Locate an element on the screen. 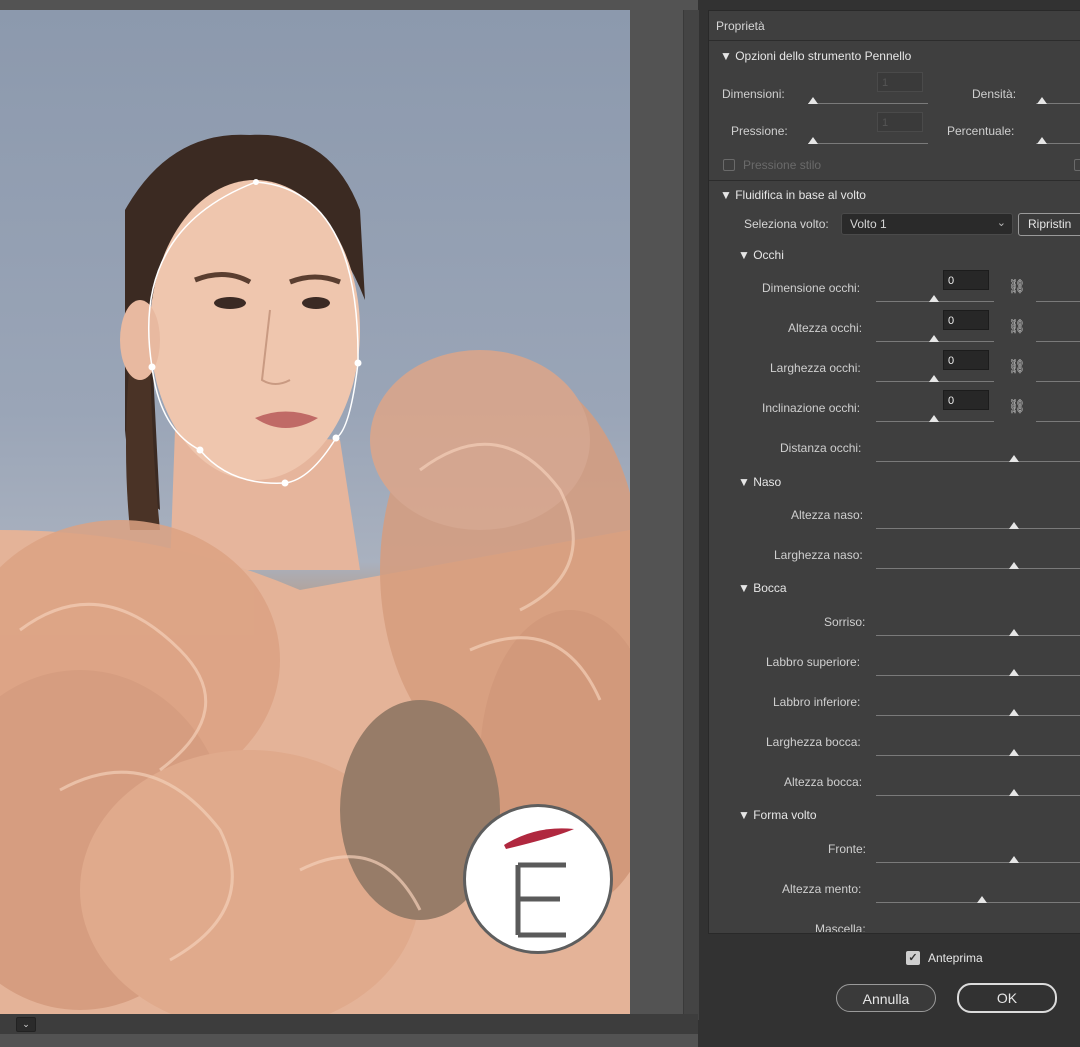 The height and width of the screenshot is (1047, 1080). eye-distance-slider-track is located at coordinates (978, 461).